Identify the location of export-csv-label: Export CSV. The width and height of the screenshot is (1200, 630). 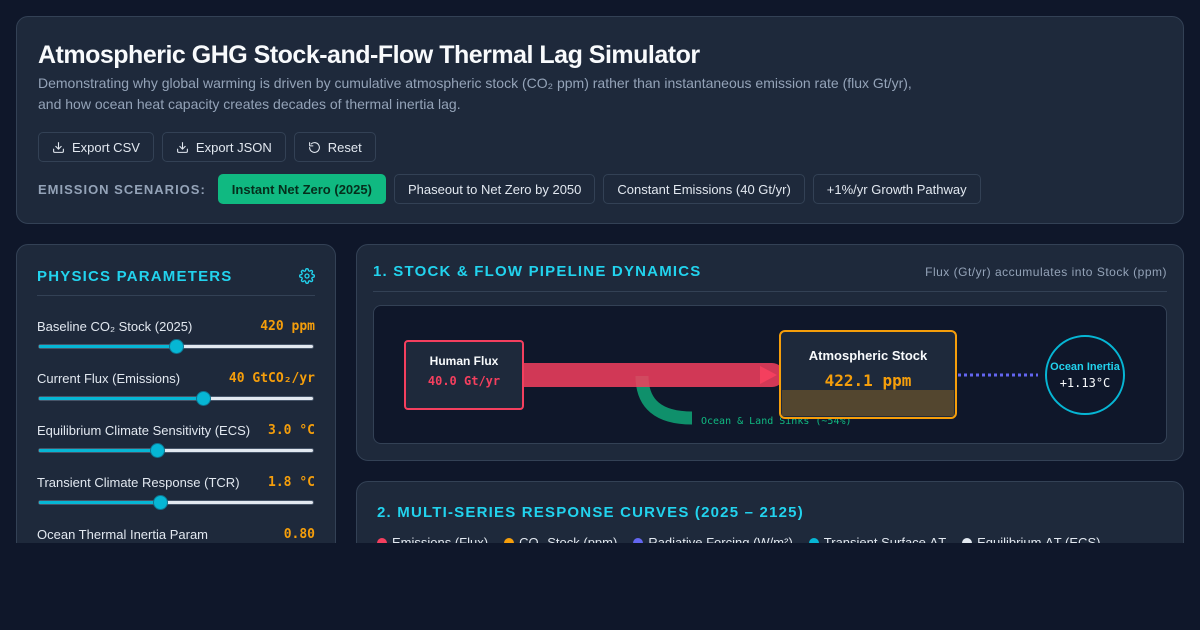
(106, 147).